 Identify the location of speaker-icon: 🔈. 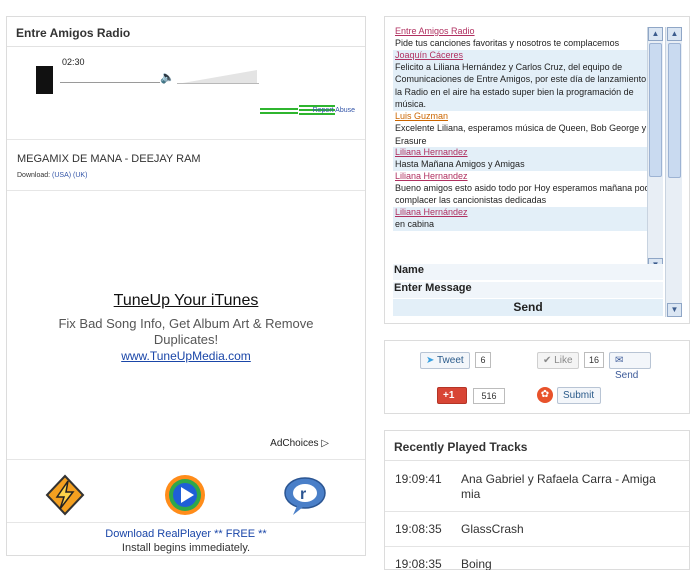
(167, 77).